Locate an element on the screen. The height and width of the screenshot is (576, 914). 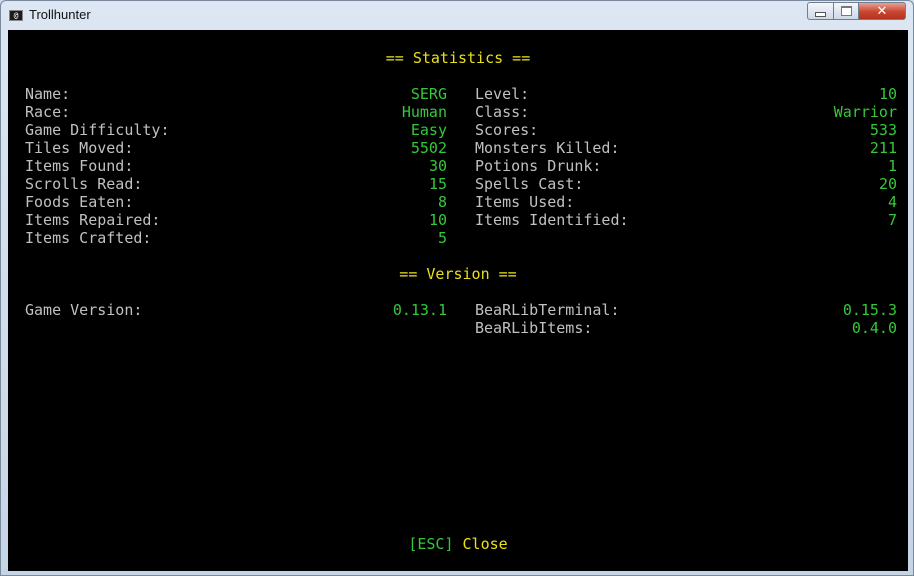
stat-value: 533 is located at coordinates (883, 130).